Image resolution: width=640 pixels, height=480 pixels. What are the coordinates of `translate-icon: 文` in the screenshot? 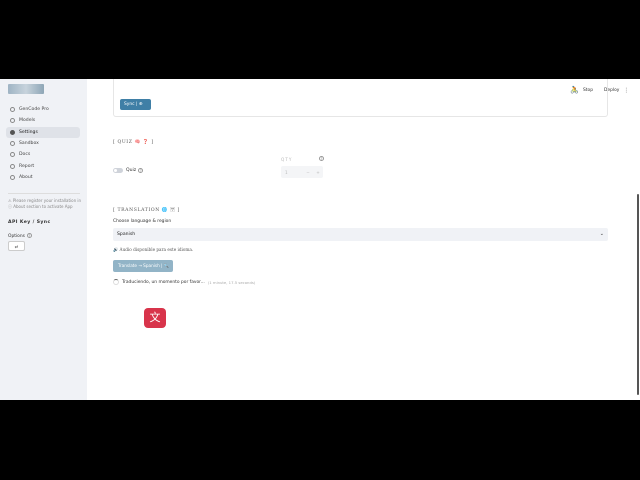 It's located at (155, 318).